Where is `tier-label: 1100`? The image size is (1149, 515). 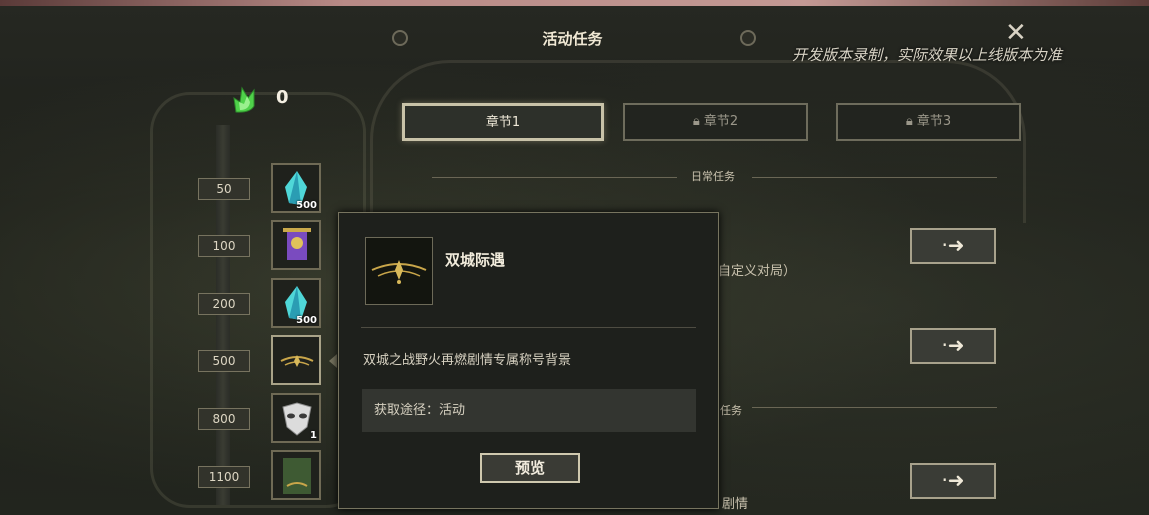 tier-label: 1100 is located at coordinates (224, 477).